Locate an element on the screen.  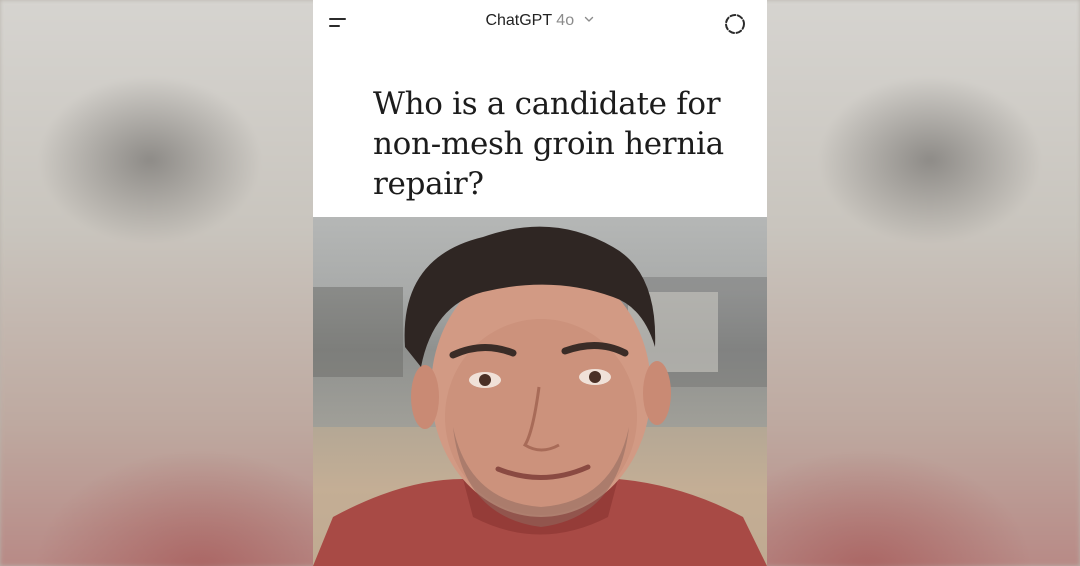
app-header: ChatGPT 4o is located at coordinates (540, 24).